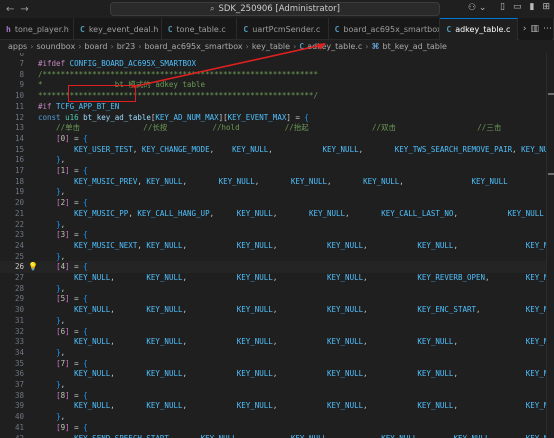  What do you see at coordinates (123, 29) in the screenshot?
I see `tab-label: key_event_deal.h` at bounding box center [123, 29].